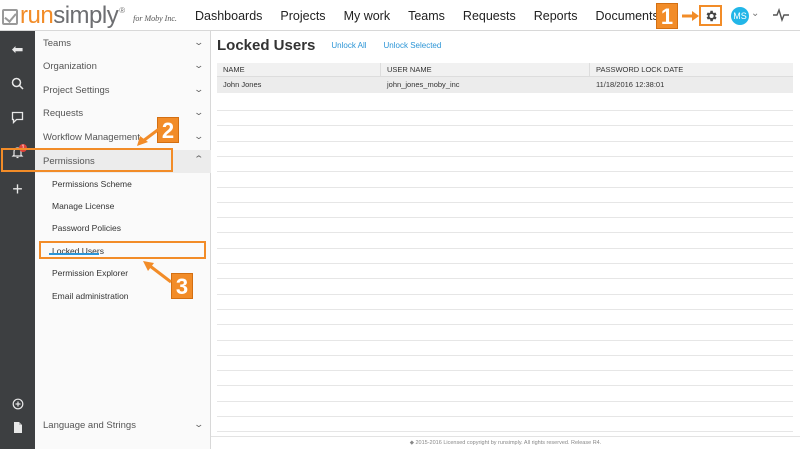 The height and width of the screenshot is (449, 800). I want to click on cell-lock-date: 11/18/2016 12:38:01, so click(630, 84).